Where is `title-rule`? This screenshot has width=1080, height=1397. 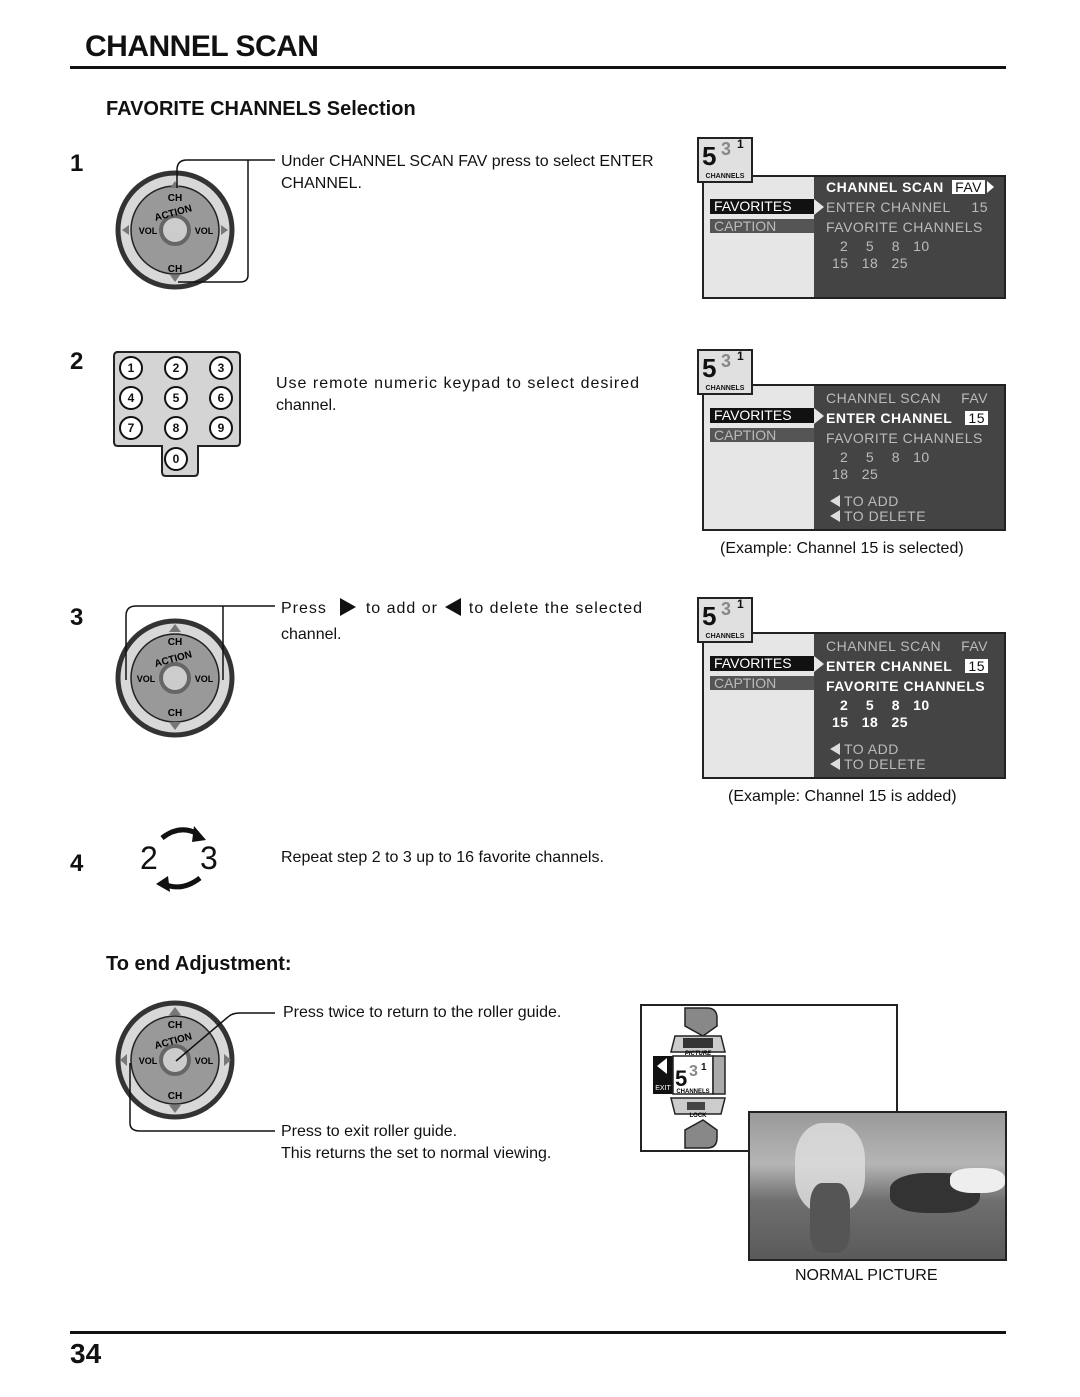
title-rule is located at coordinates (538, 67).